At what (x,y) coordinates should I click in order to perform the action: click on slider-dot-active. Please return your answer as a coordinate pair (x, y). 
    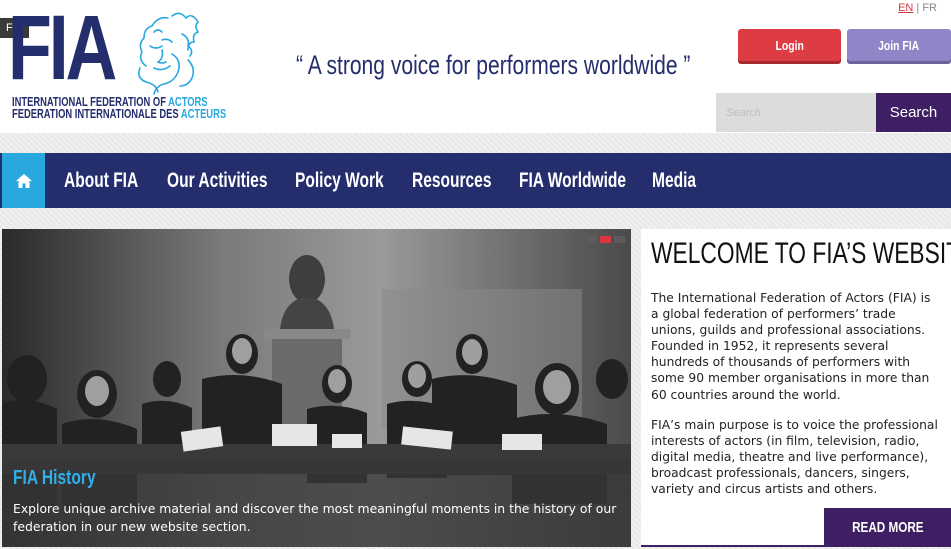
    Looking at the image, I should click on (605, 239).